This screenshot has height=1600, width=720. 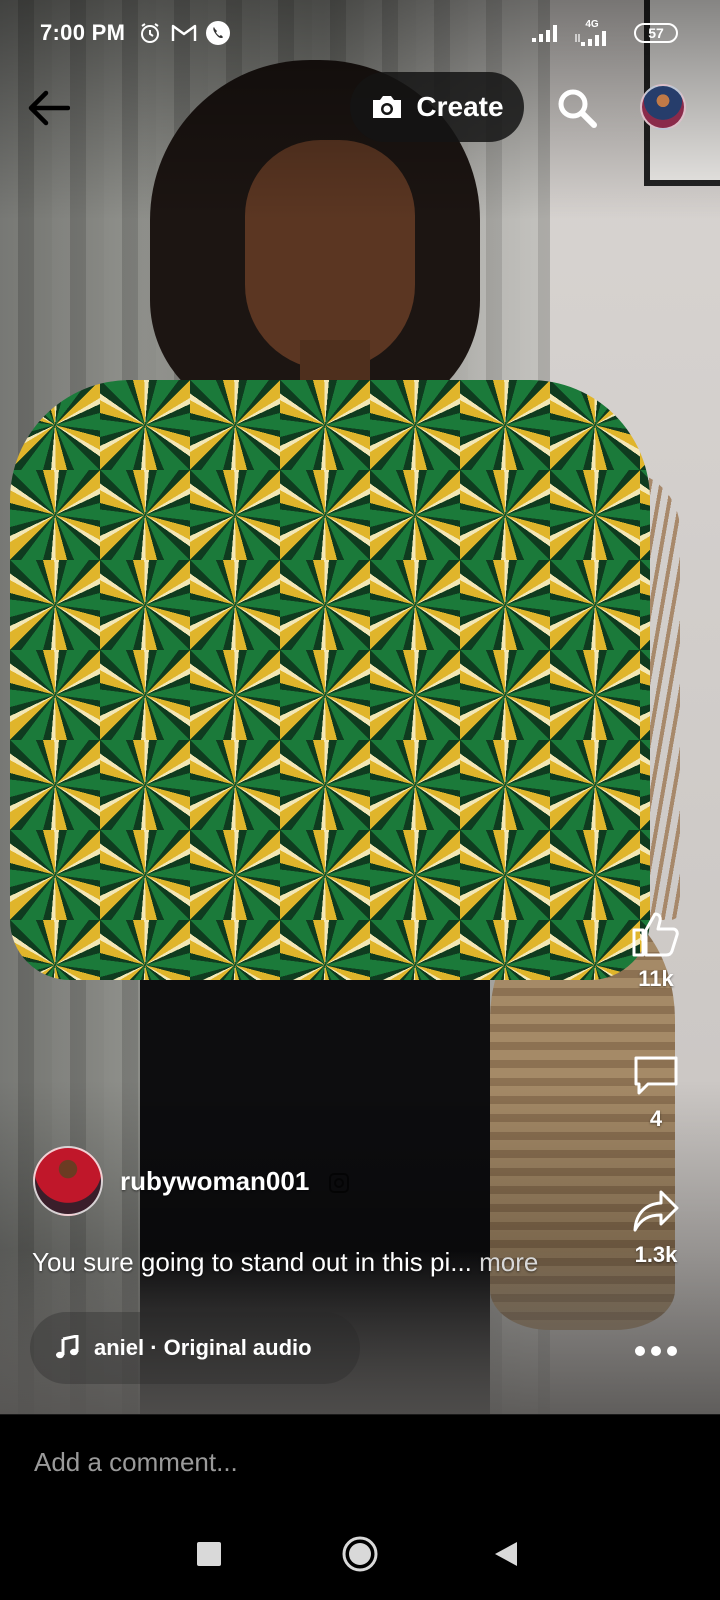 I want to click on system-back-button, so click(x=506, y=1554).